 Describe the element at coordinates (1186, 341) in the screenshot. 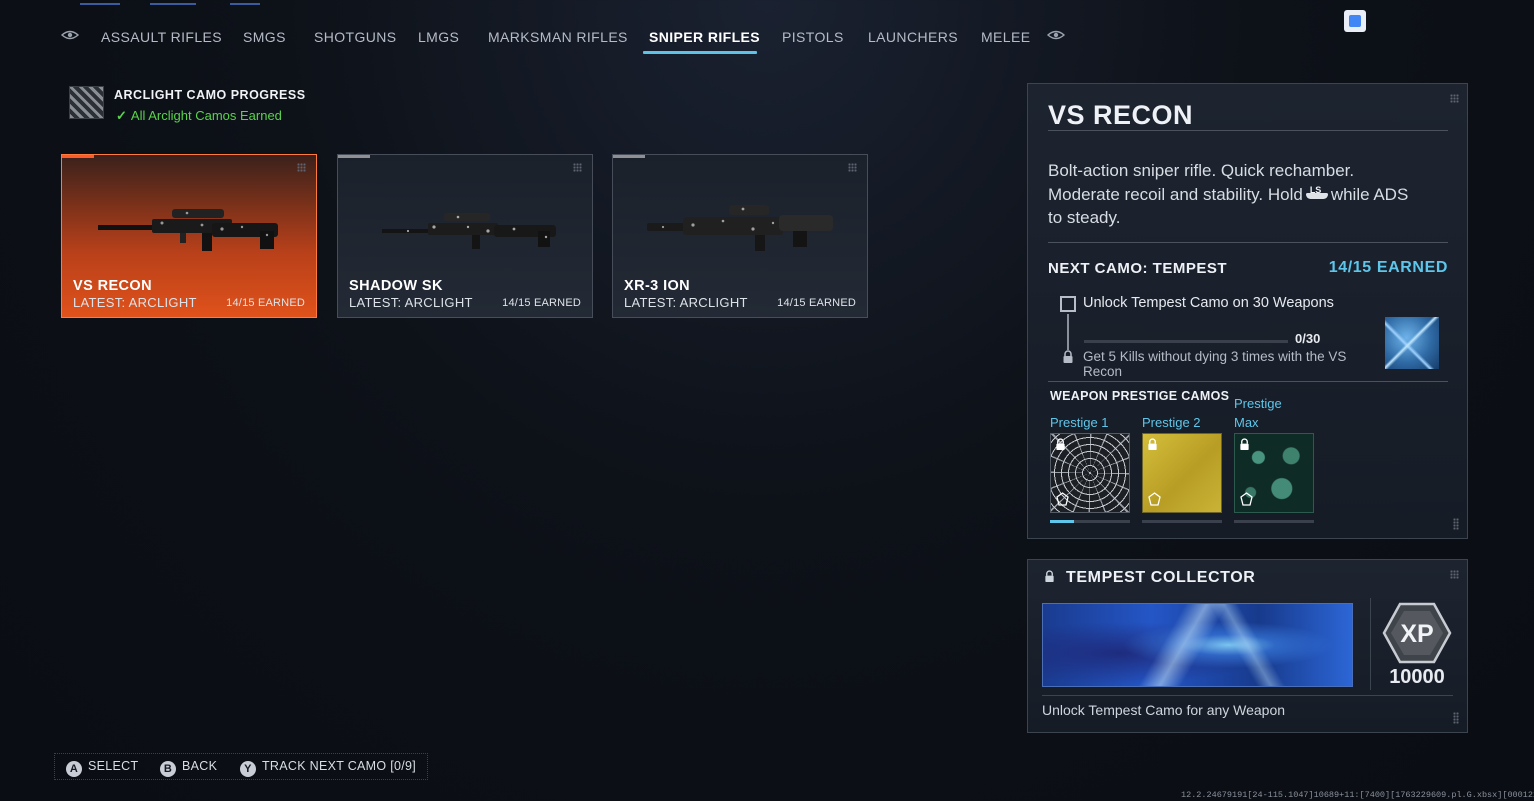

I see `challenge-progress-bar` at that location.